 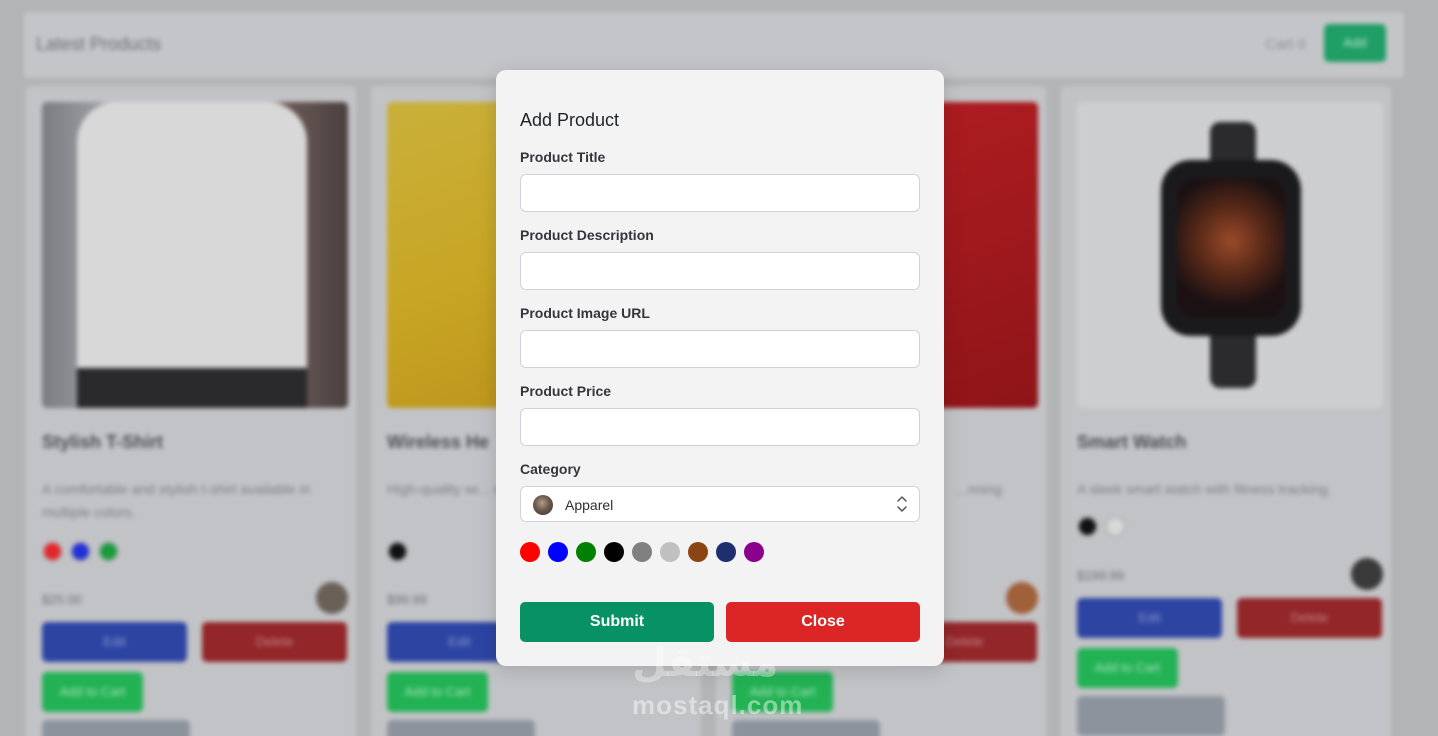 I want to click on product-title: Smart Watch, so click(x=1132, y=442).